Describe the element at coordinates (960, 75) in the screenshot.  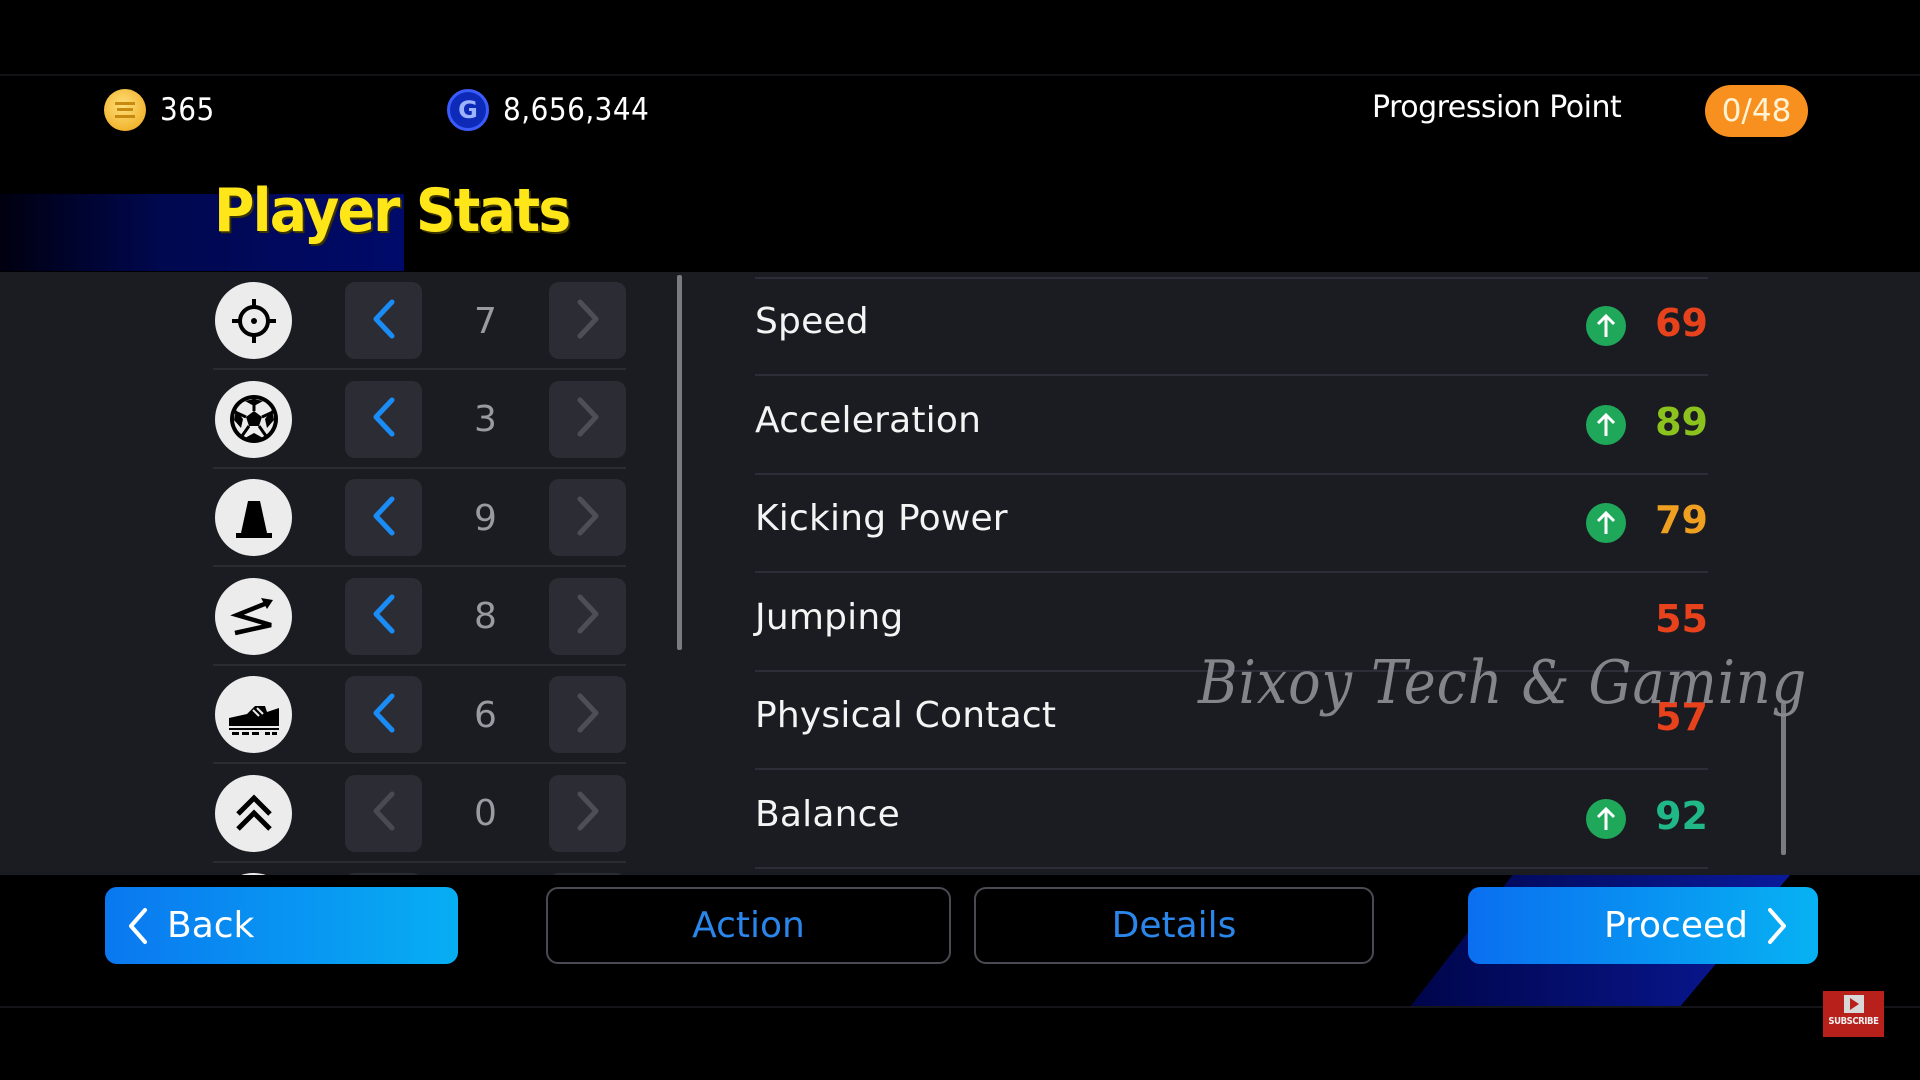
I see `top-divider` at that location.